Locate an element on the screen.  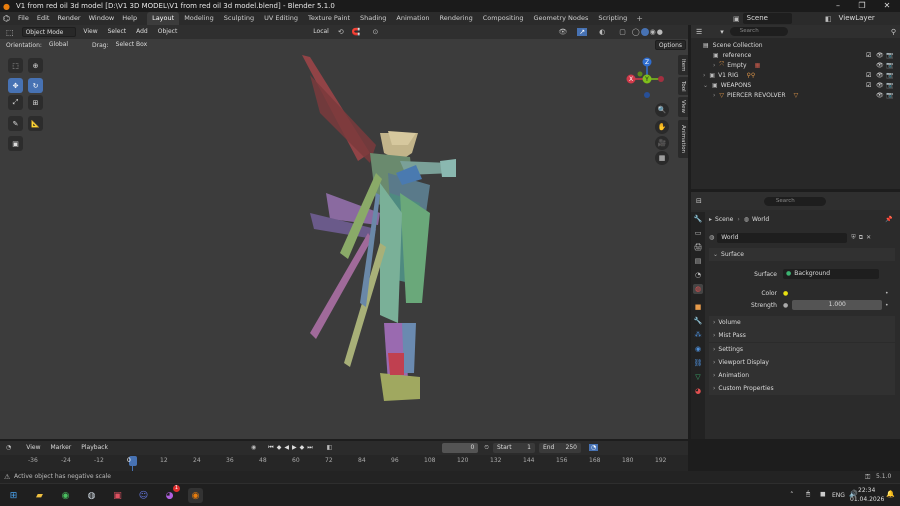
keying-icon: ◧ is located at coordinates (330, 447).